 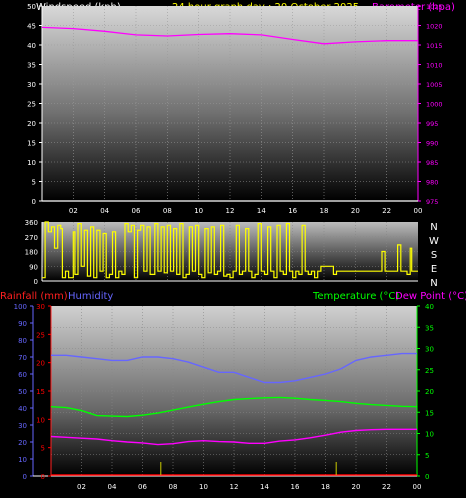 What do you see at coordinates (432, 202) in the screenshot?
I see `right-tick-label: 975` at bounding box center [432, 202].